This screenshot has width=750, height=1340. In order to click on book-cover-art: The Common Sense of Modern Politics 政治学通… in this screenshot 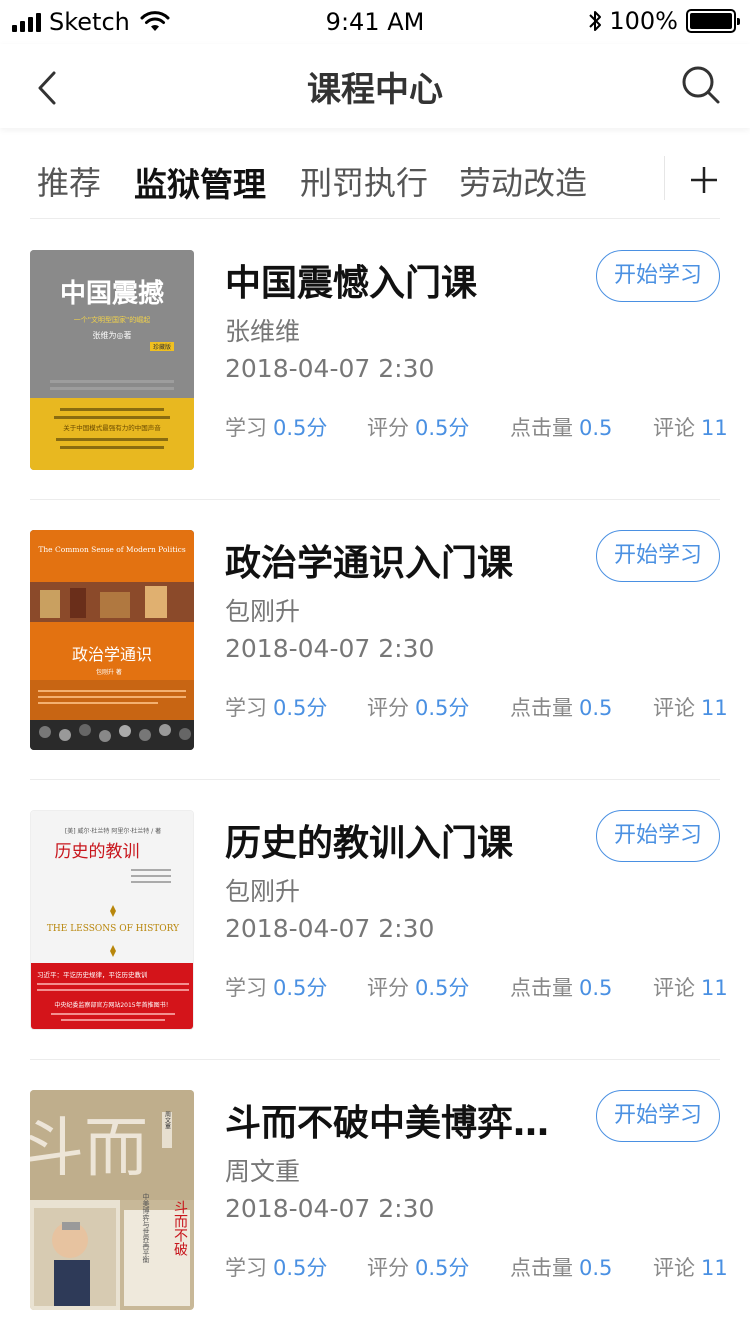, I will do `click(112, 640)`.